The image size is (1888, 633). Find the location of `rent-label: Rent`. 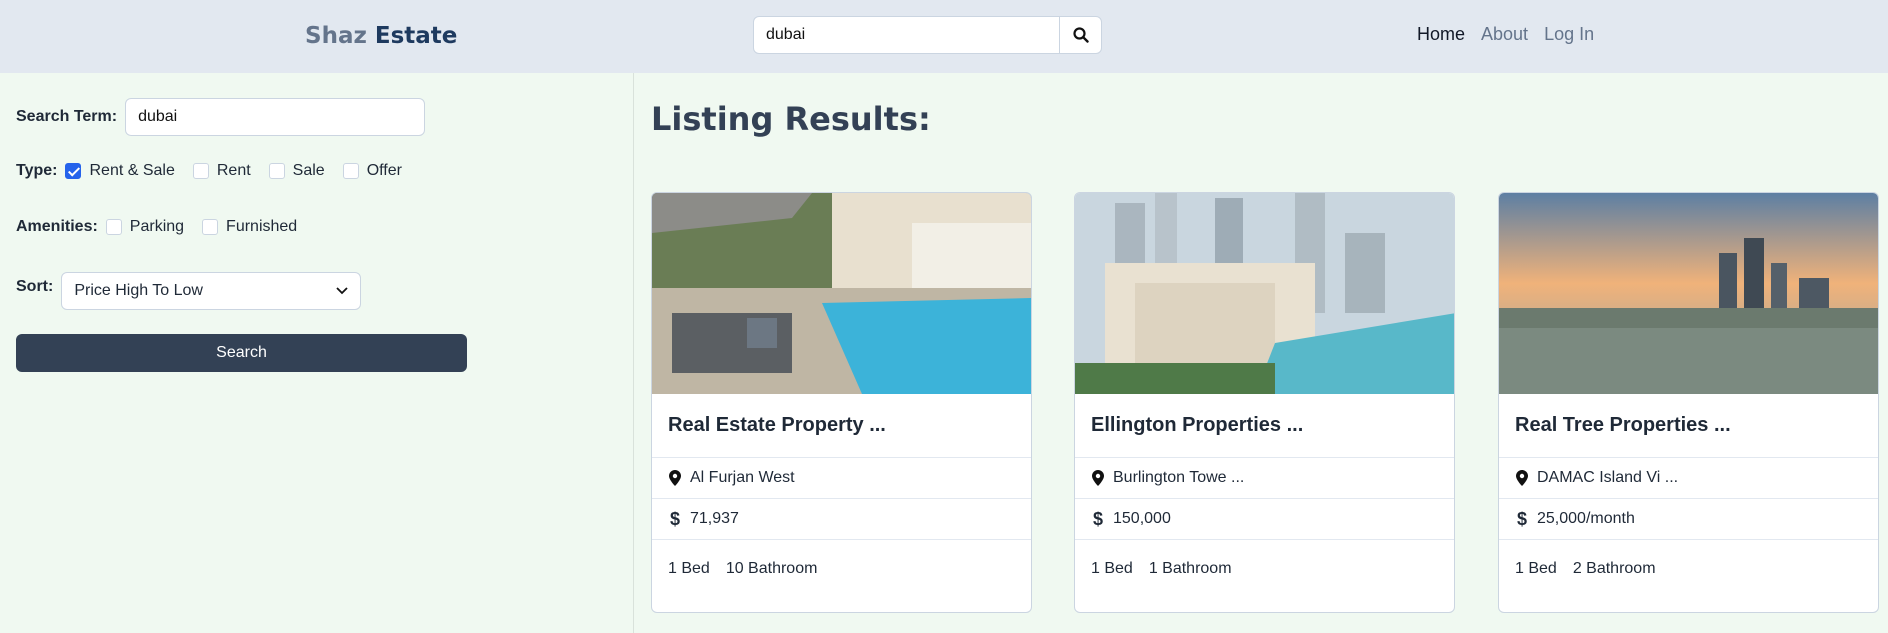

rent-label: Rent is located at coordinates (233, 170).